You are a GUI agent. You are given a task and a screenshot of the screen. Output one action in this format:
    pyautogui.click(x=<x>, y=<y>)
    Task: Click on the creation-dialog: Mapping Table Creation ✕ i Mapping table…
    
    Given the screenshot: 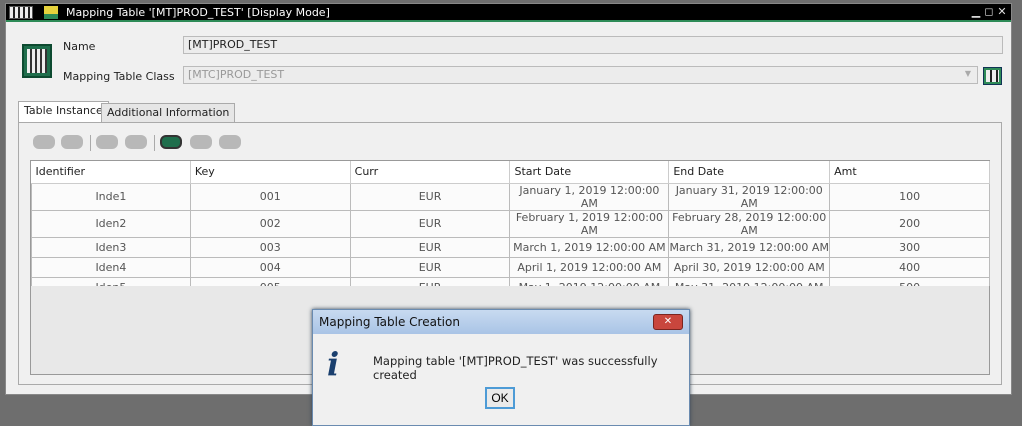 What is the action you would take?
    pyautogui.click(x=501, y=367)
    